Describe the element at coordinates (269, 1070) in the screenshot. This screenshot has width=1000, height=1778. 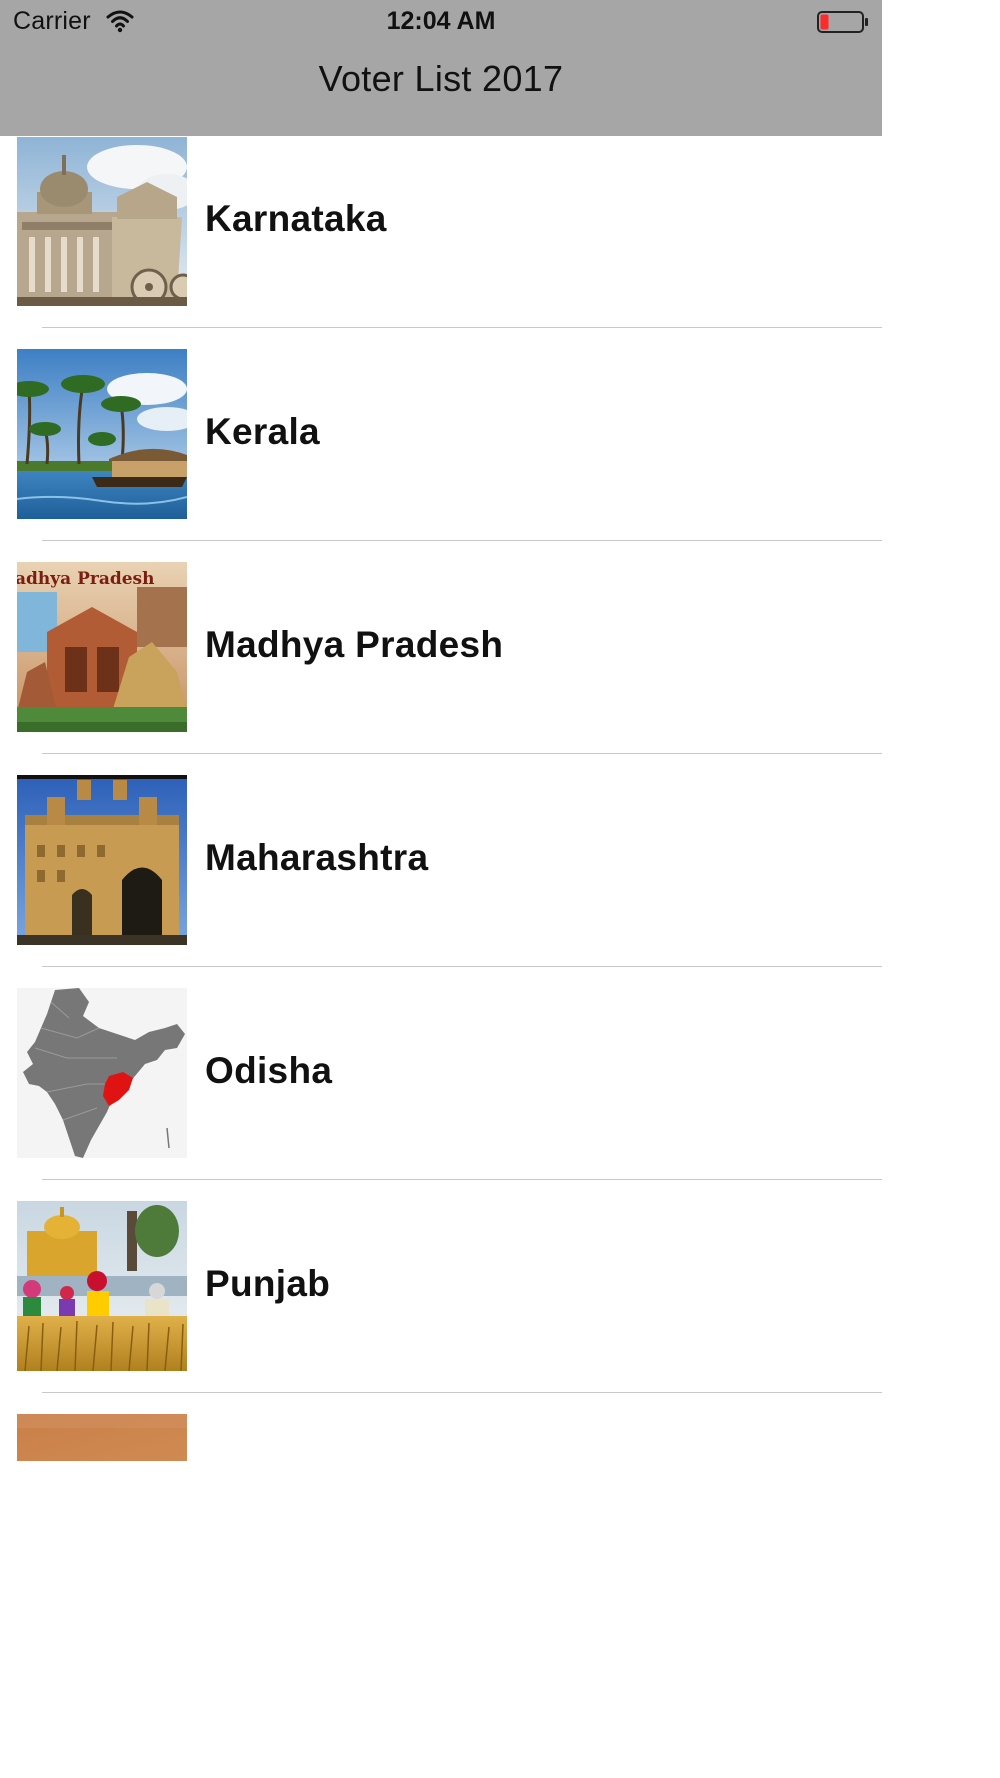
I see `state-name: Odisha` at that location.